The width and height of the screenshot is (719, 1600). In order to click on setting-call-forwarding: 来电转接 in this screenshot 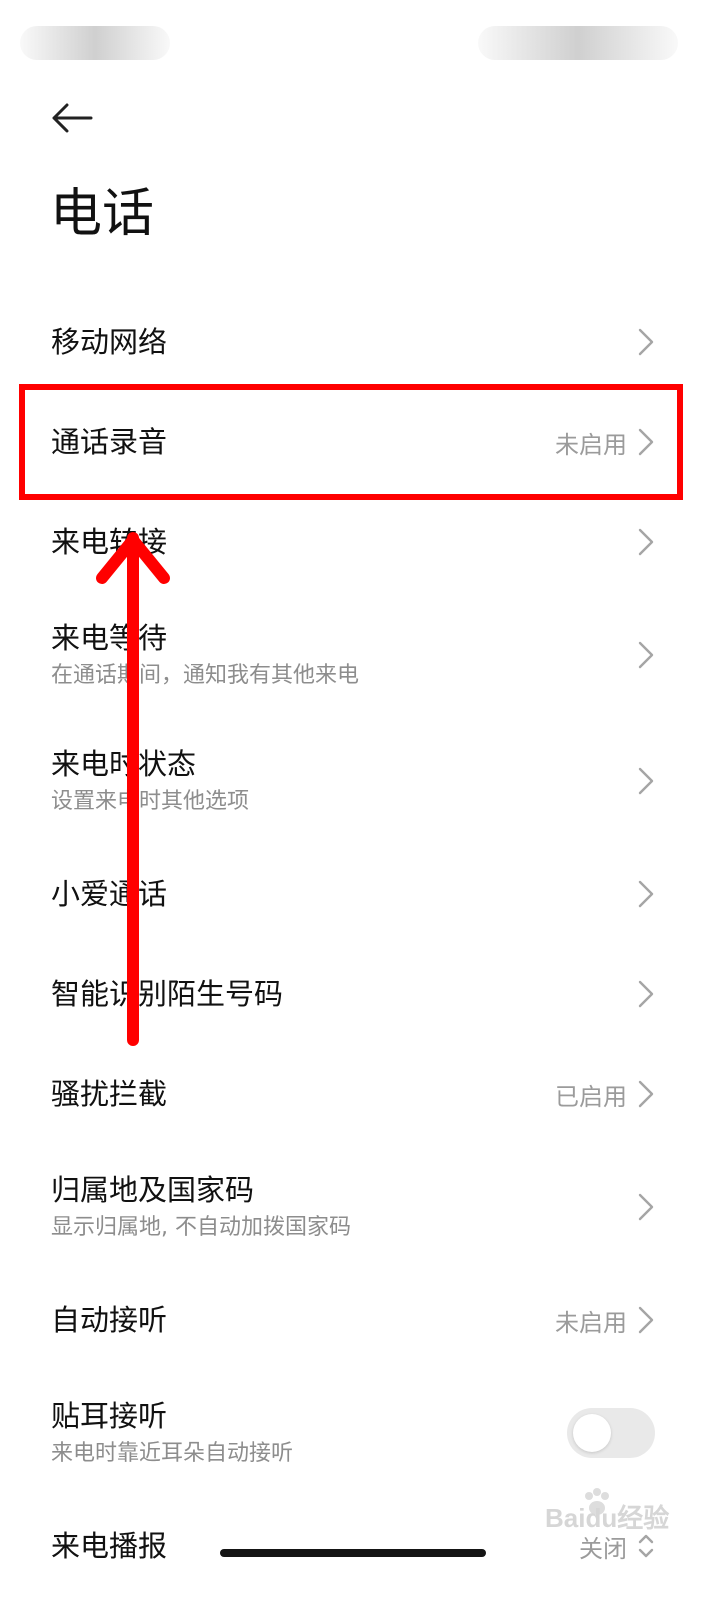, I will do `click(359, 542)`.